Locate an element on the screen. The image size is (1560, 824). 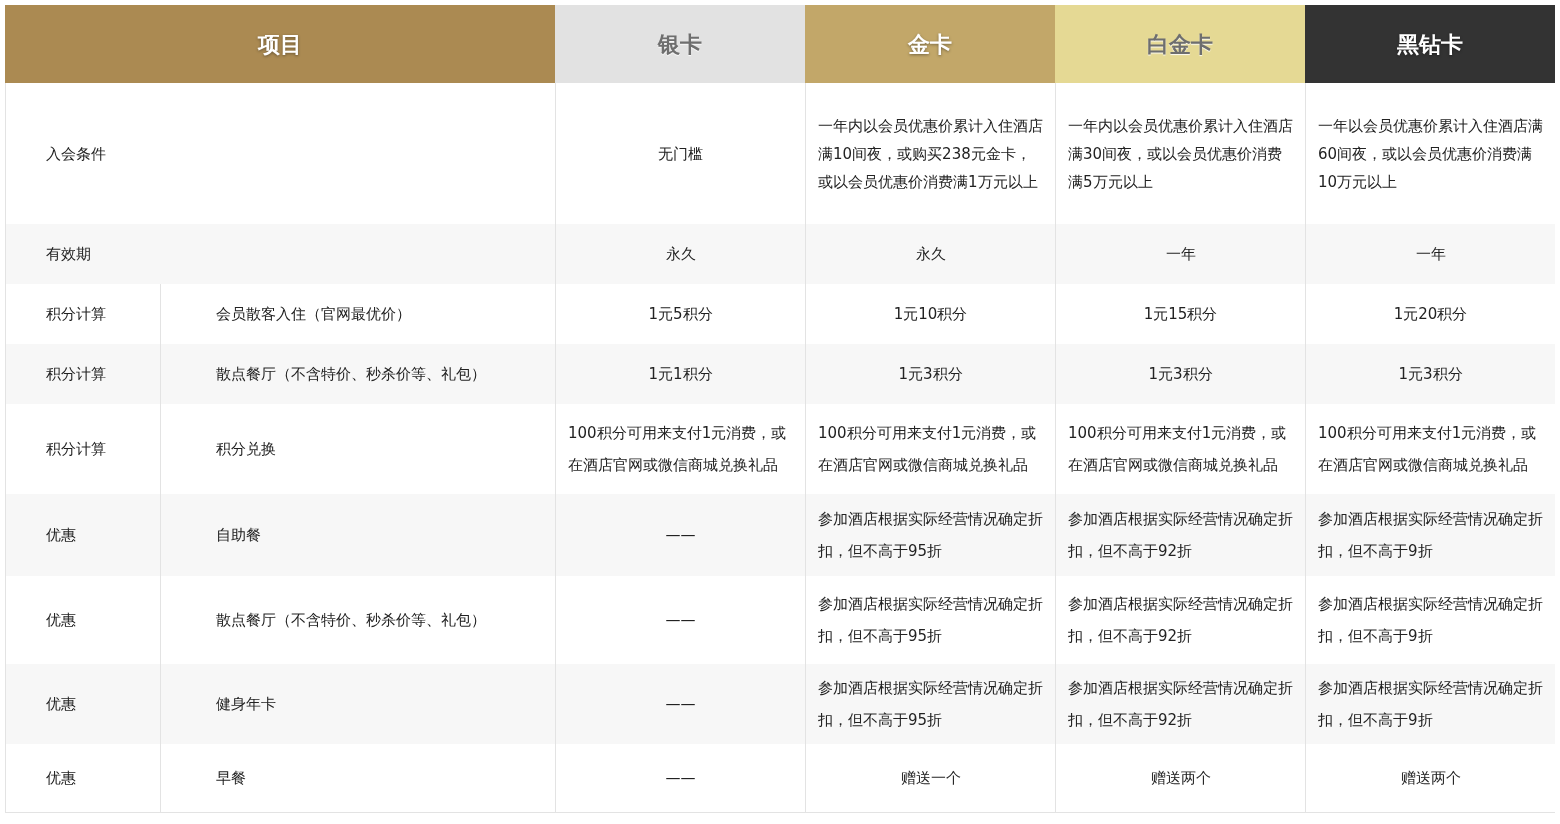
row-sublabel: 积分兑换 is located at coordinates (246, 449).